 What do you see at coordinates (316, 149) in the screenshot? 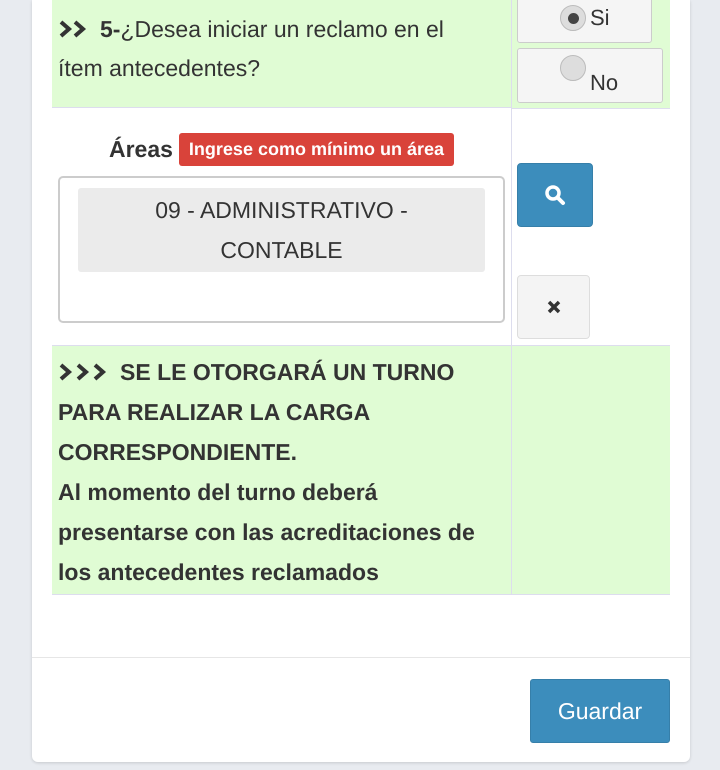
I see `error-badge: Ingrese como mínimo un área` at bounding box center [316, 149].